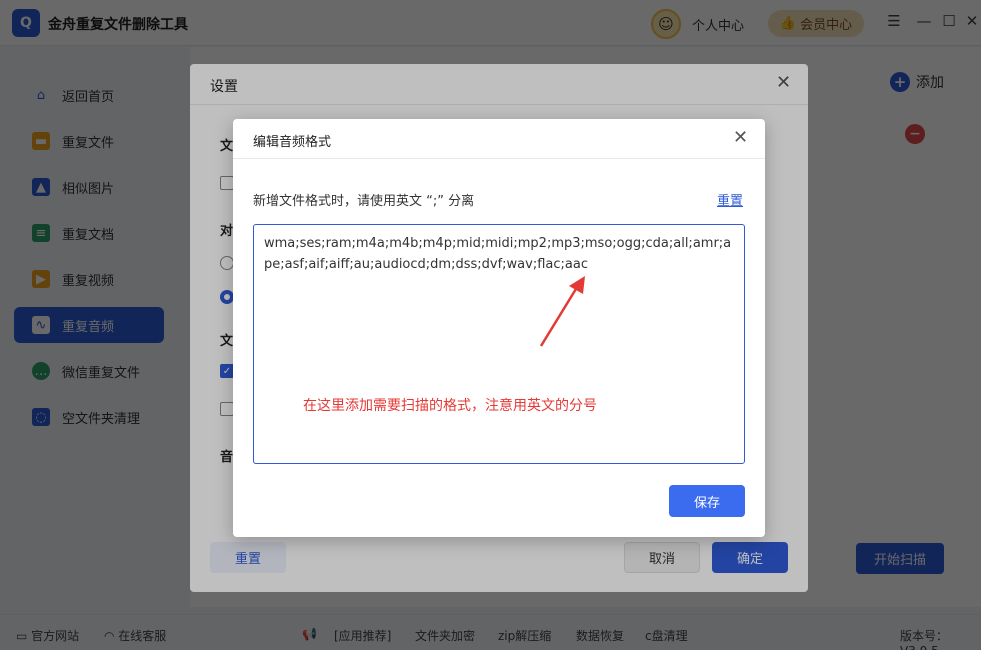 This screenshot has height=650, width=981. I want to click on save-button: 保存, so click(707, 501).